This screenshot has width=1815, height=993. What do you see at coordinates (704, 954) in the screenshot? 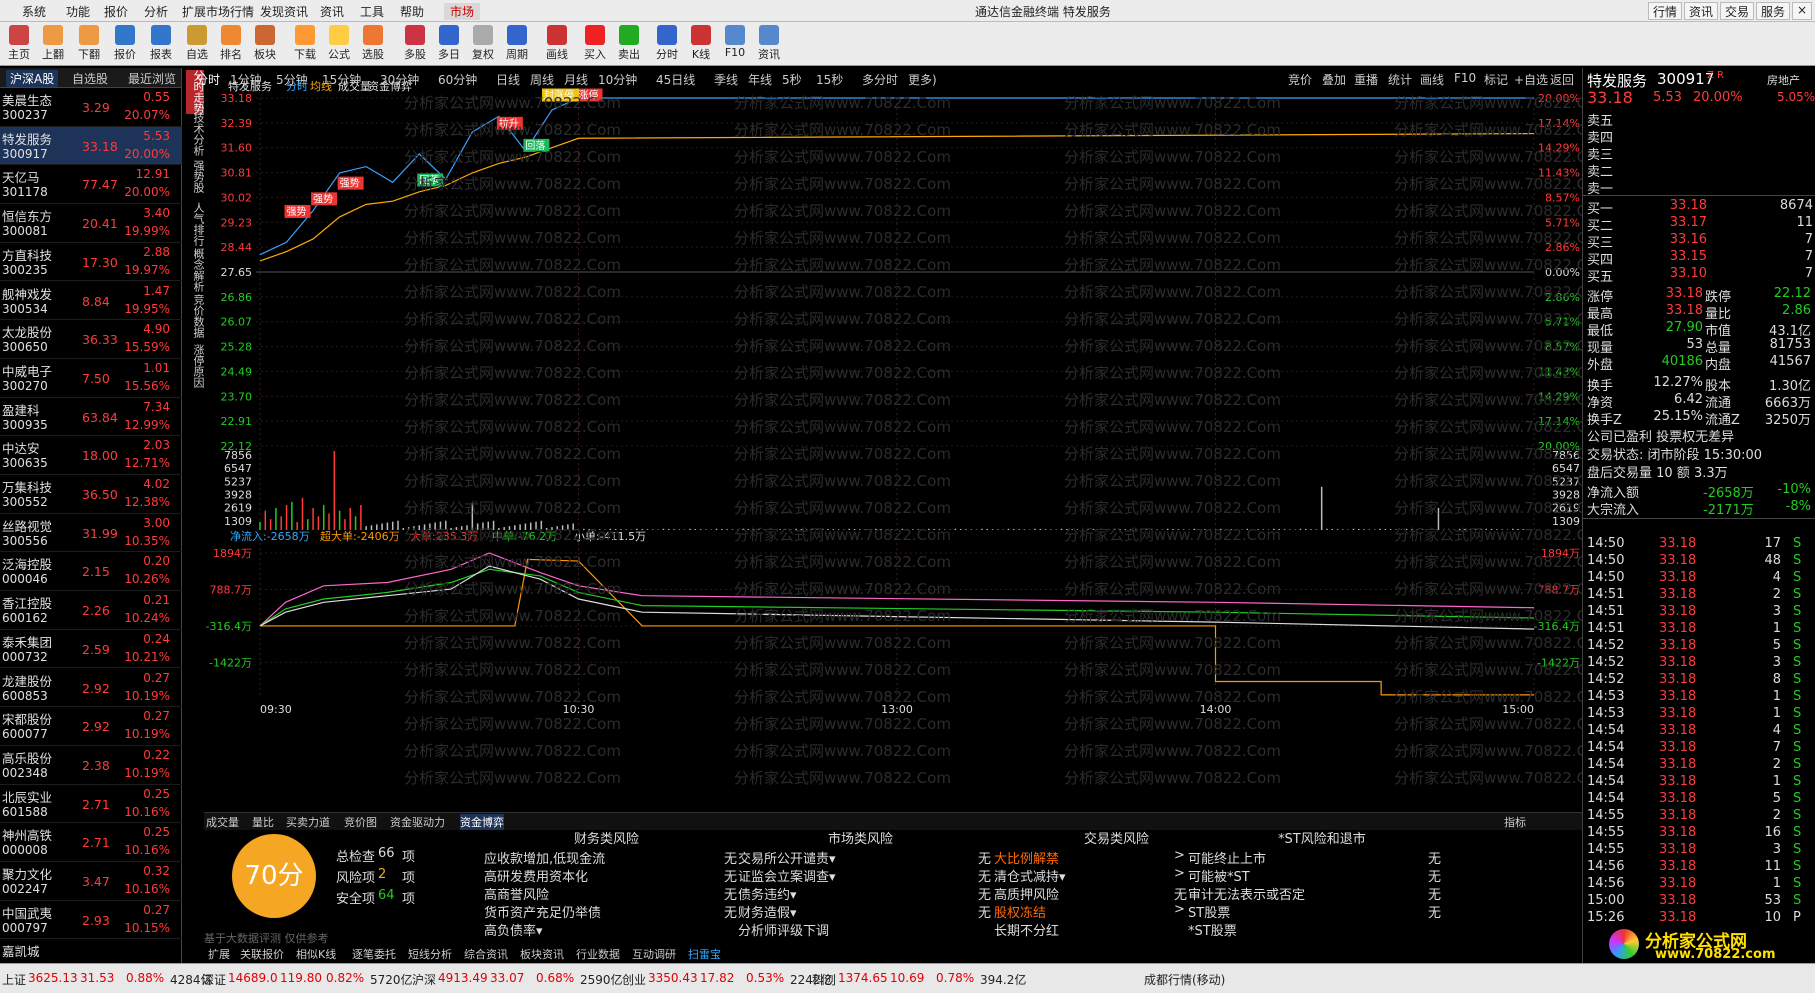
I see `ext-tab-9: 扫雷宝` at bounding box center [704, 954].